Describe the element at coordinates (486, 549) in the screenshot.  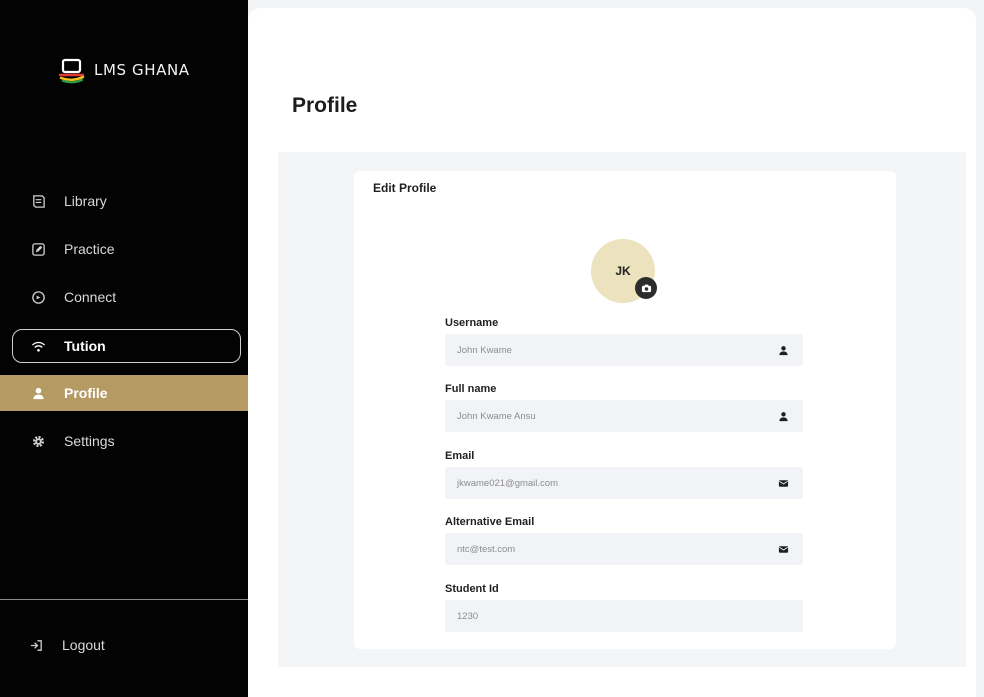
I see `alternative-email-value: ntc@test.com` at that location.